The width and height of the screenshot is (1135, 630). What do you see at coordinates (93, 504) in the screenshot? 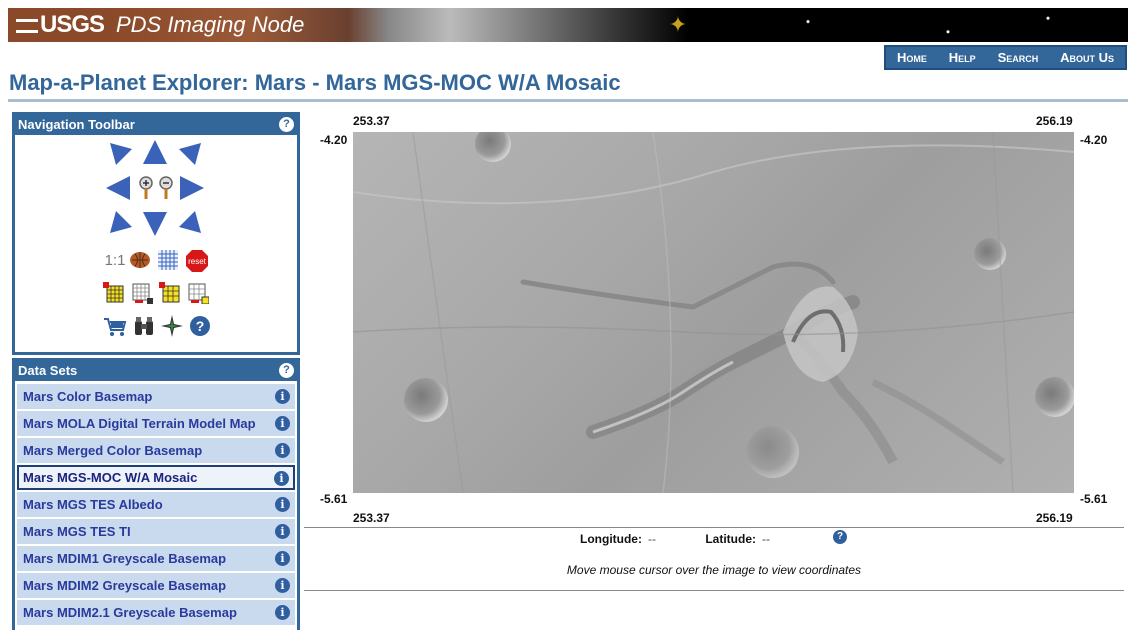
I see `dataset-label: Mars MGS TES Albedo` at bounding box center [93, 504].